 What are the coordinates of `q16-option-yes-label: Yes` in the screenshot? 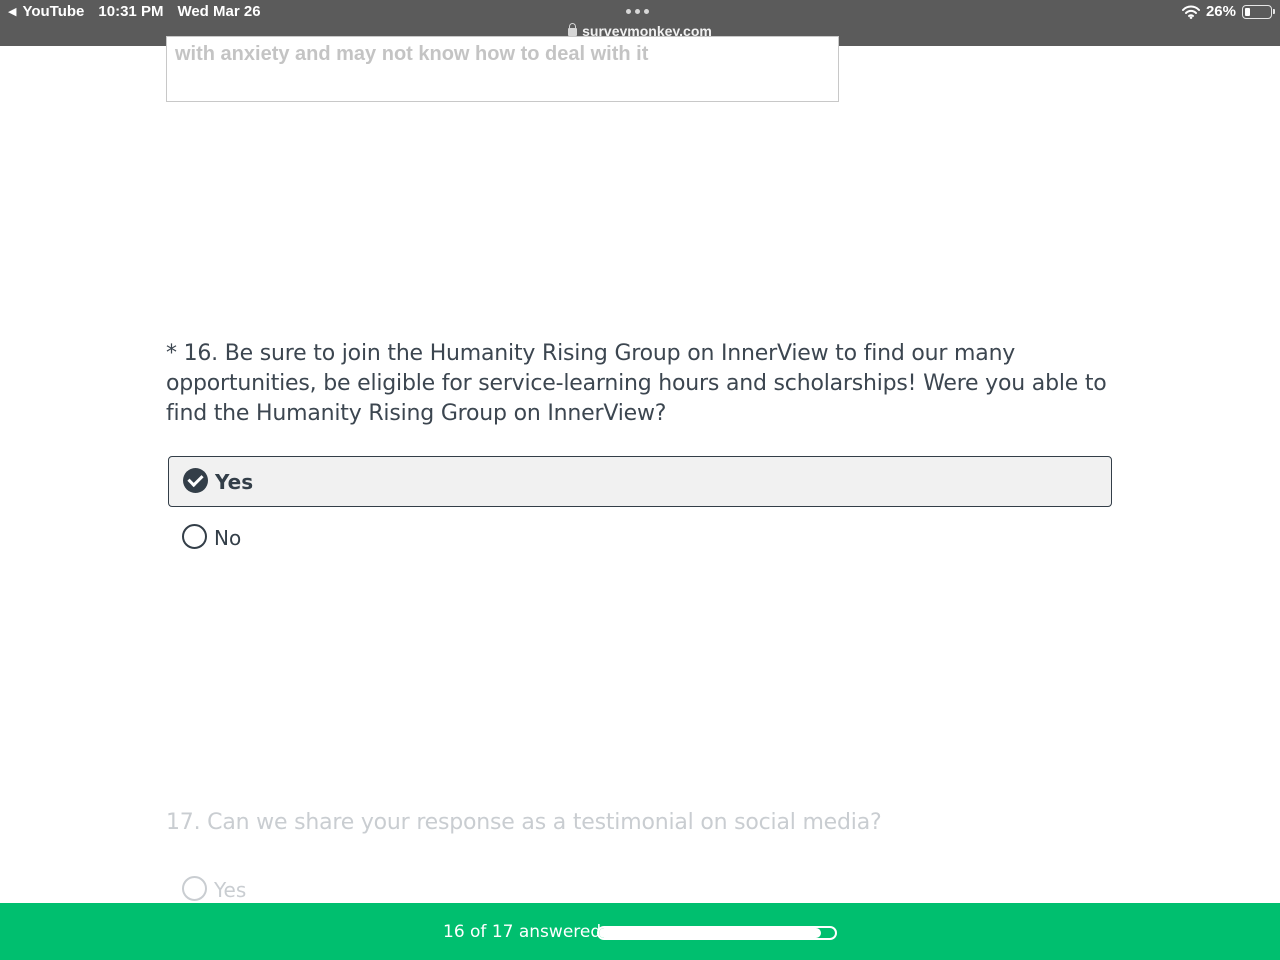 It's located at (234, 482).